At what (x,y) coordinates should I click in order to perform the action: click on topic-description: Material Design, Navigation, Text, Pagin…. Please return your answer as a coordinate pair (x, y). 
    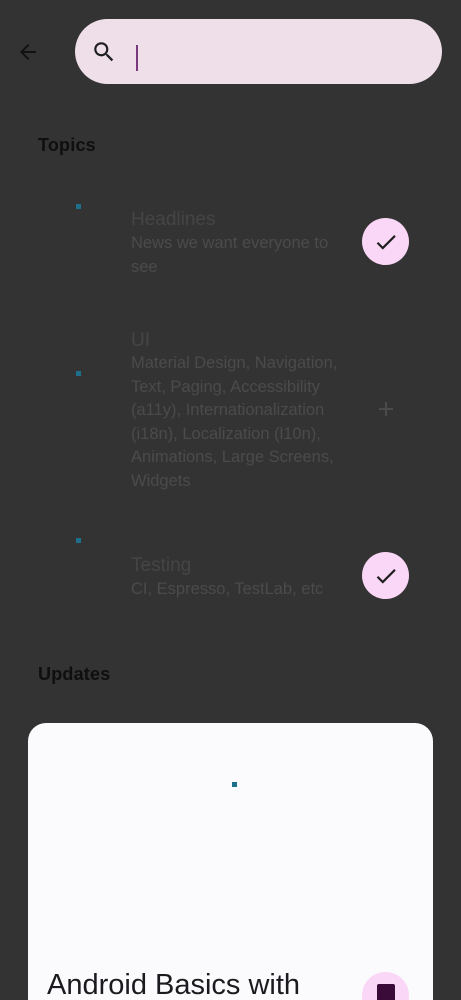
    Looking at the image, I should click on (234, 422).